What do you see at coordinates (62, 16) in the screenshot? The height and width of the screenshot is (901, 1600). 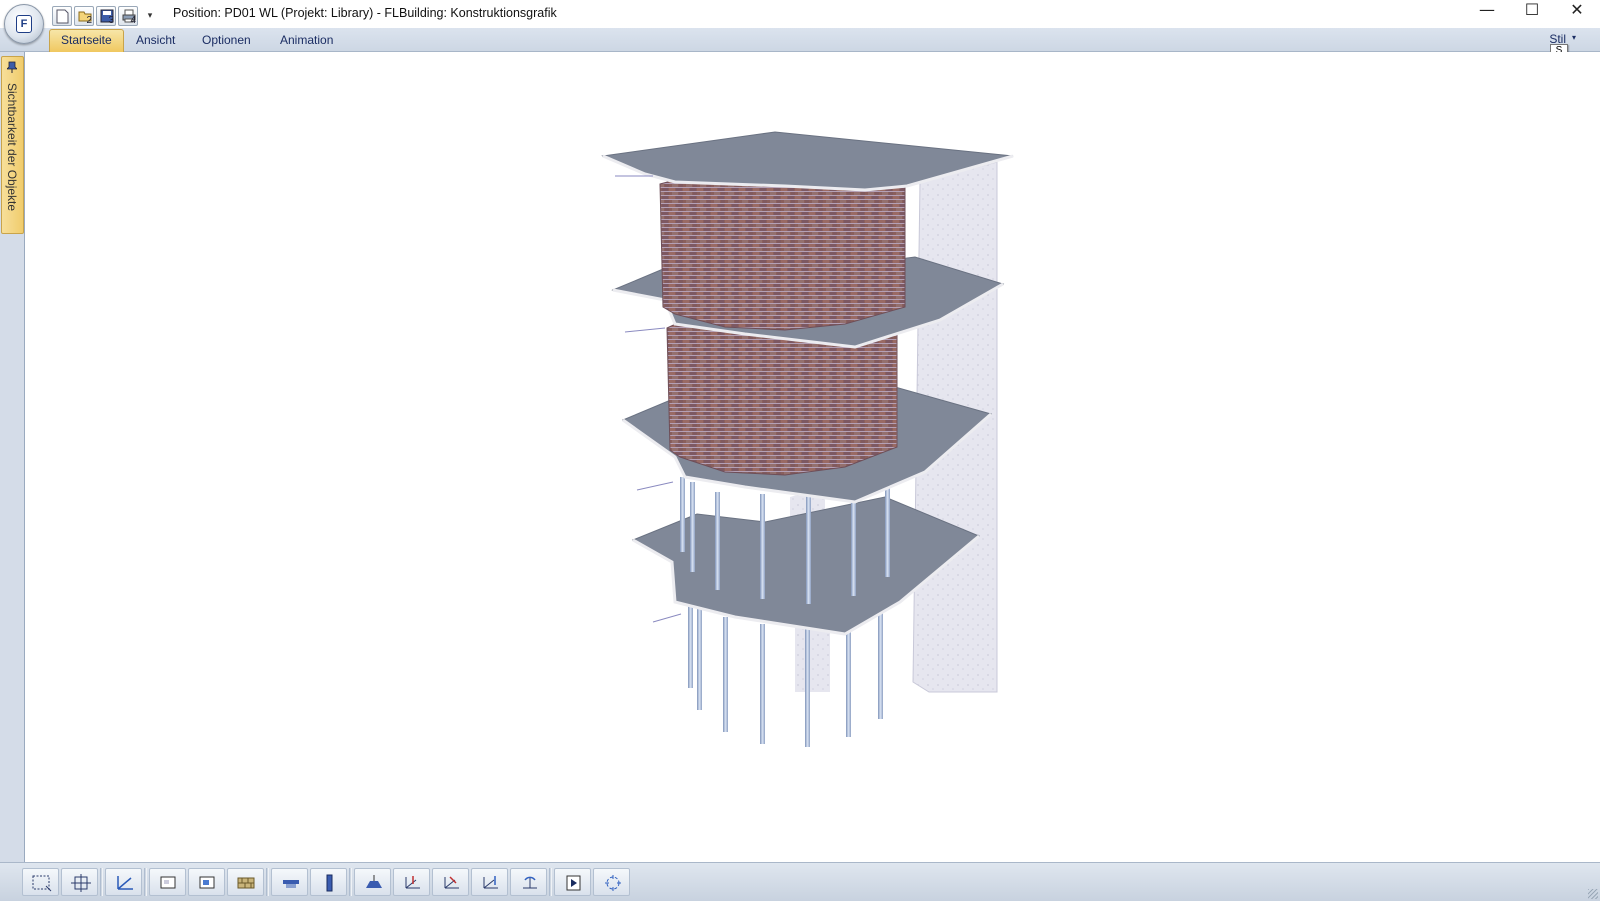 I see `new-document-icon` at bounding box center [62, 16].